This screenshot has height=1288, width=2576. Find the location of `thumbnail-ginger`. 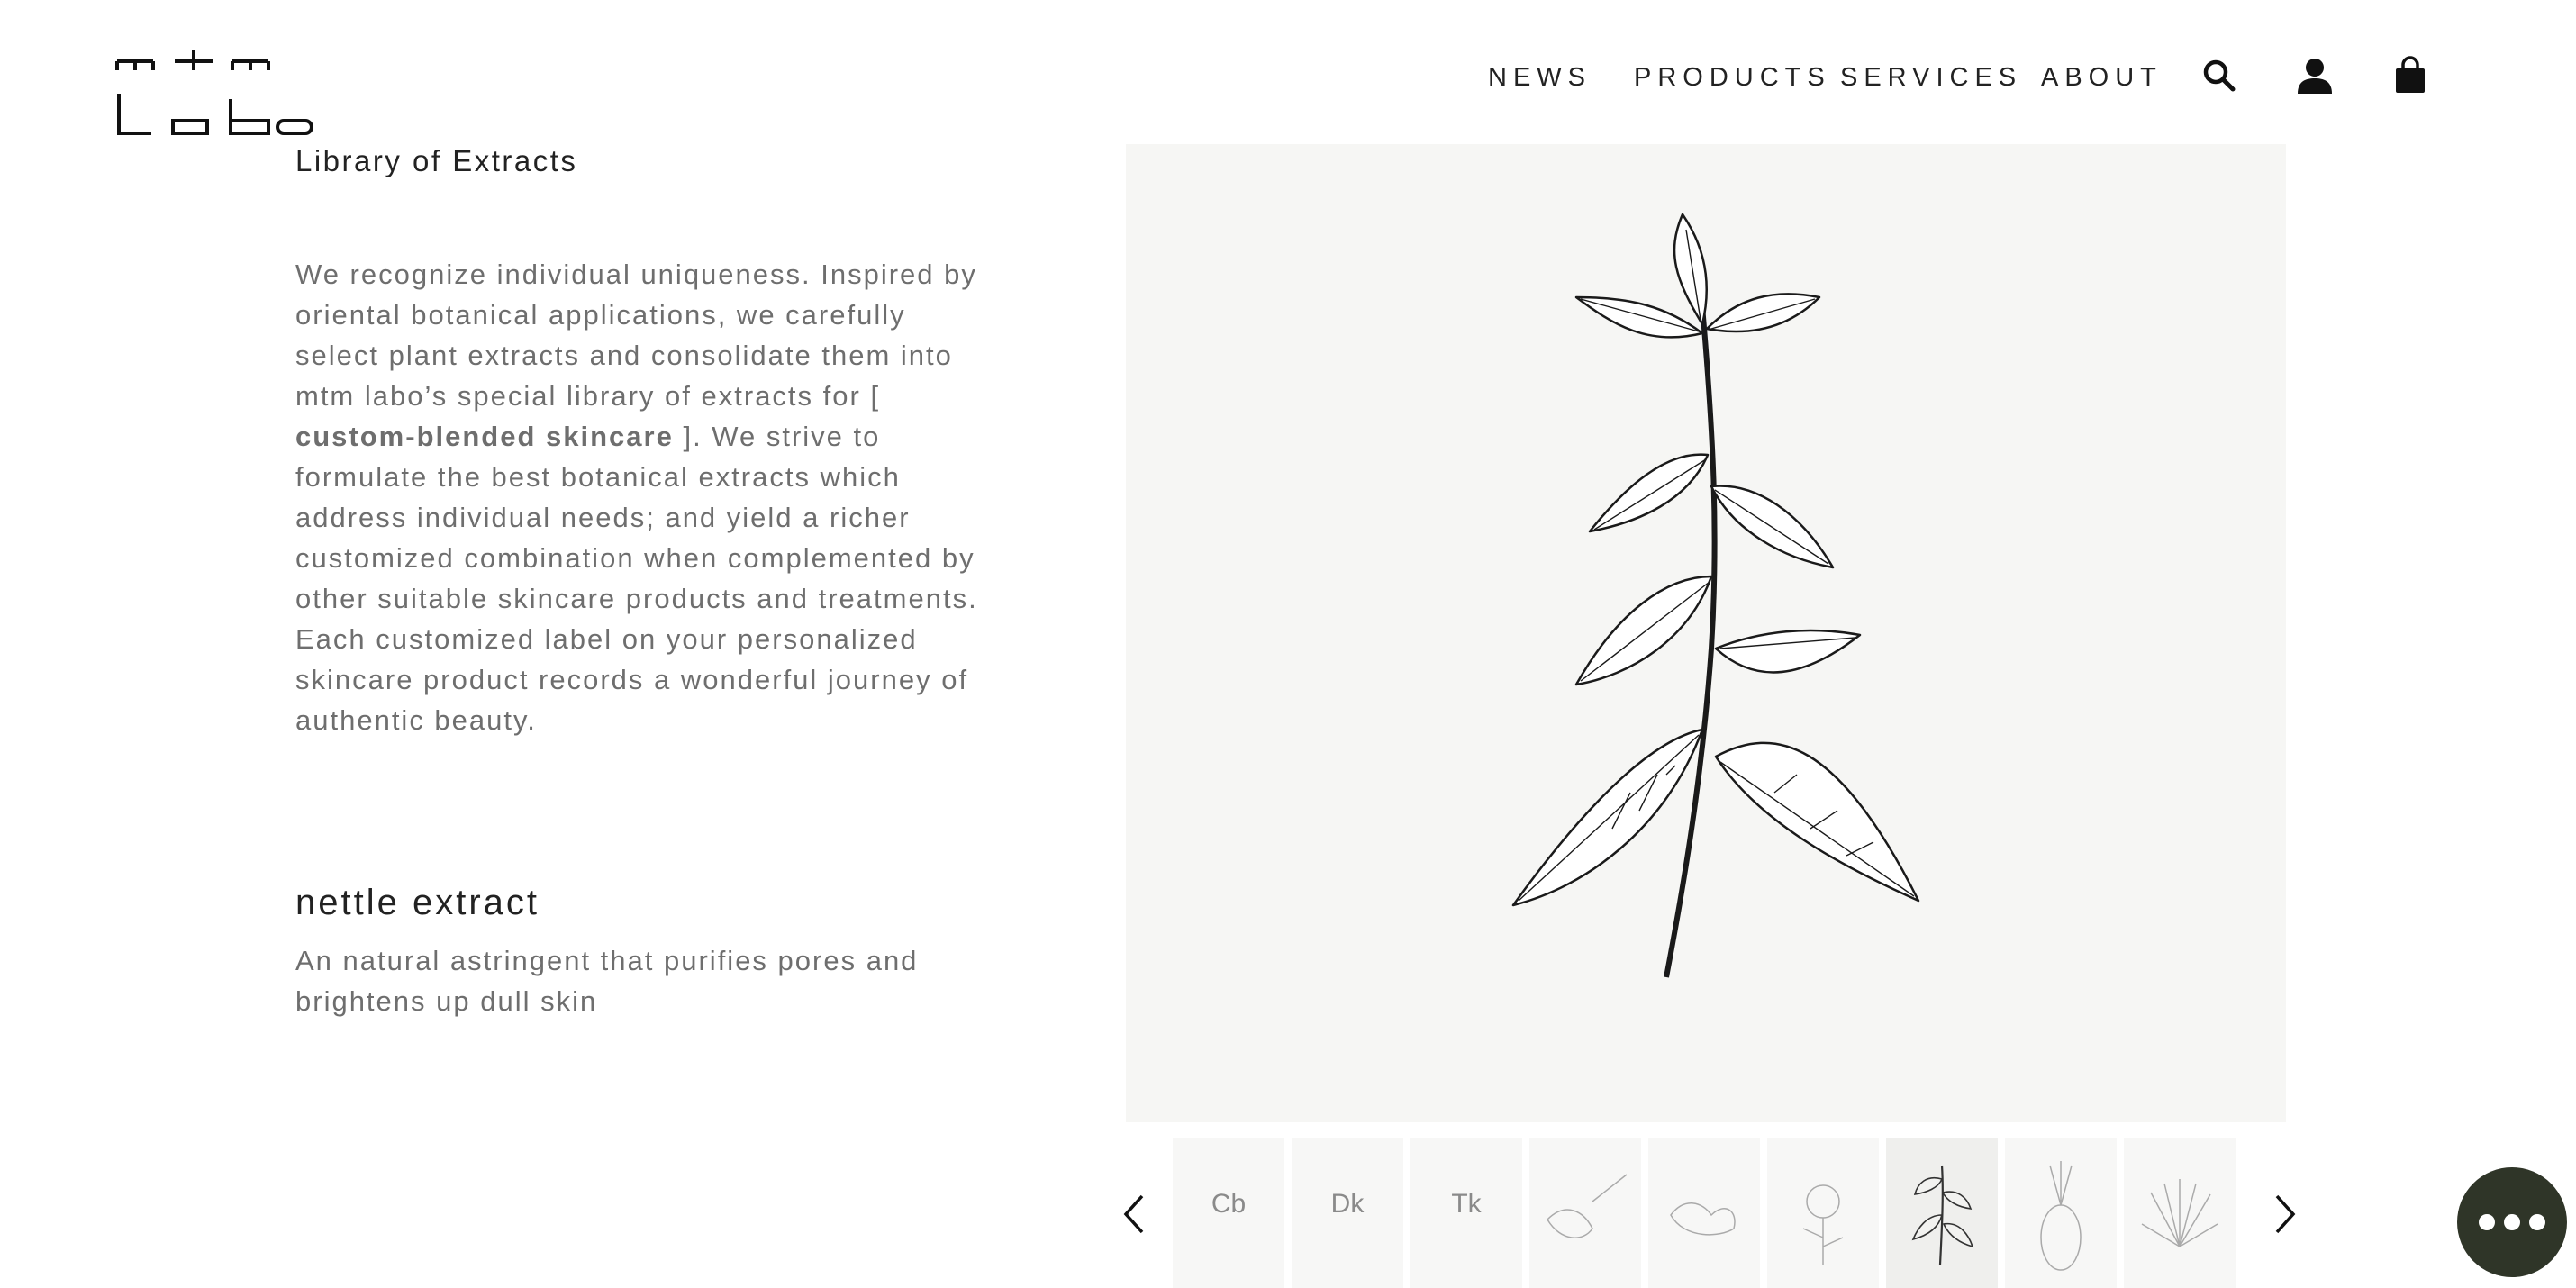

thumbnail-ginger is located at coordinates (1704, 1213).